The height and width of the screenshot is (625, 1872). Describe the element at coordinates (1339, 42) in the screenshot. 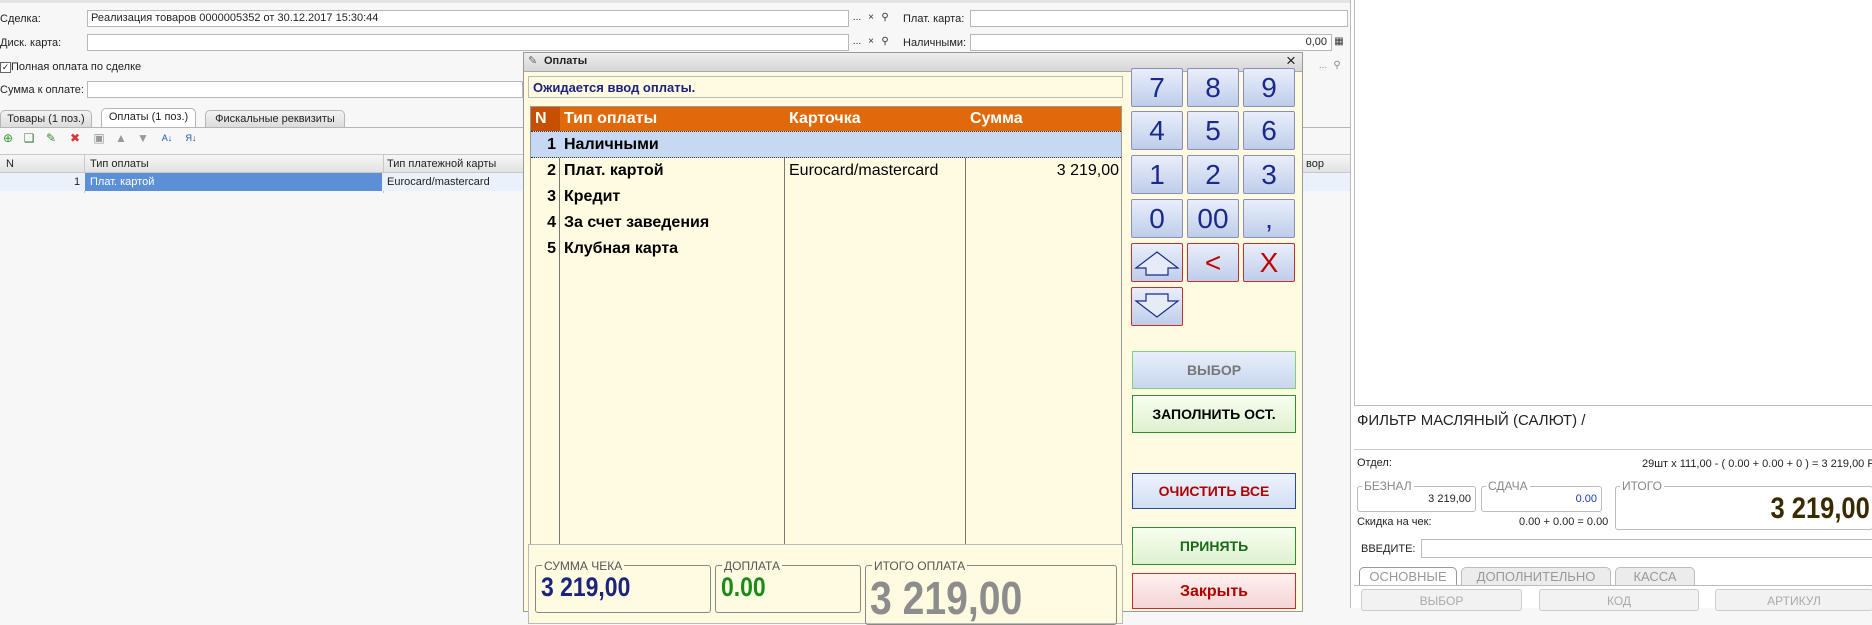

I see `calculator-icon: ▦` at that location.